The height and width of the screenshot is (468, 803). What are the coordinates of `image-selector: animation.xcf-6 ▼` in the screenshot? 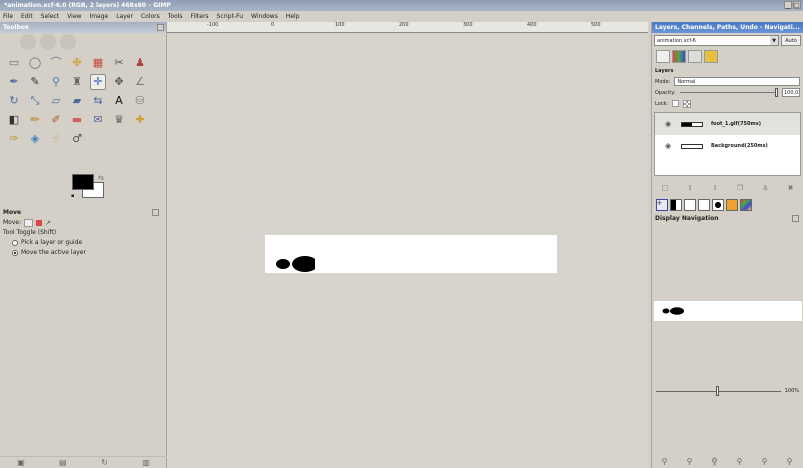 It's located at (716, 40).